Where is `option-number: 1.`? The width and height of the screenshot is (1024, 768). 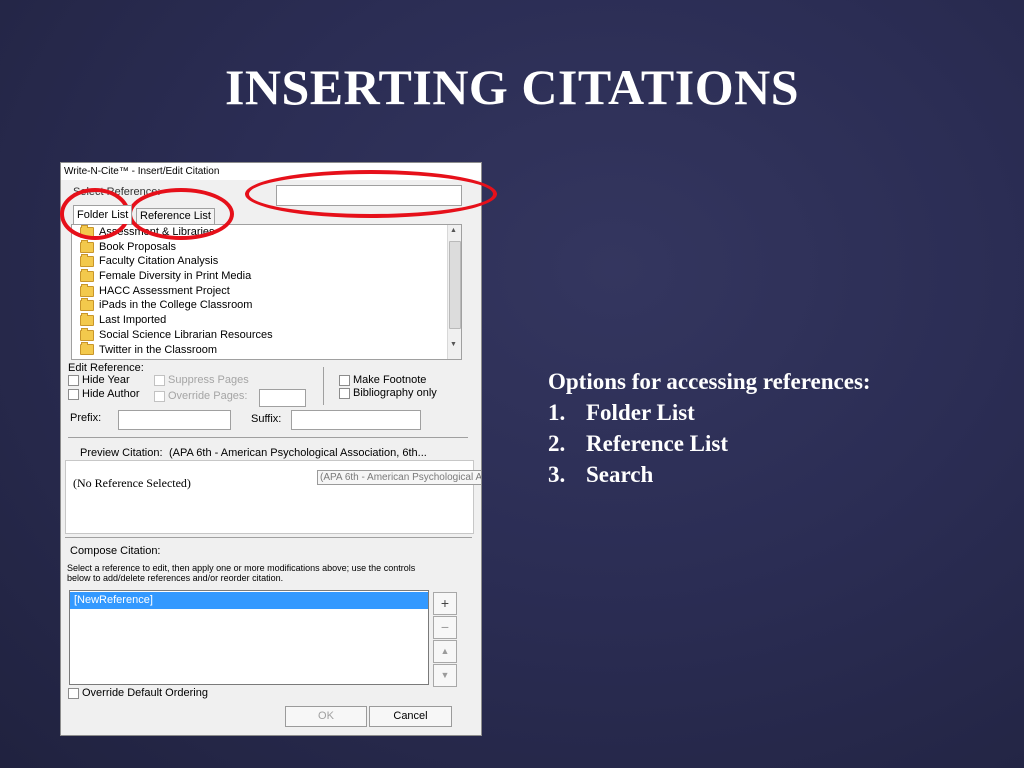
option-number: 1. is located at coordinates (557, 412).